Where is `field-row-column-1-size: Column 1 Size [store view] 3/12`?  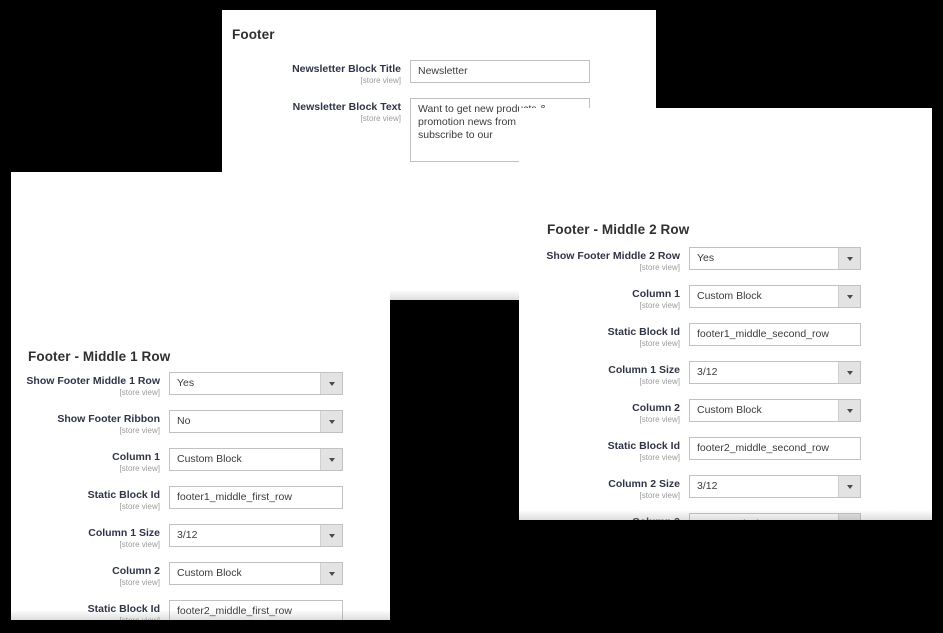 field-row-column-1-size: Column 1 Size [store view] 3/12 is located at coordinates (180, 537).